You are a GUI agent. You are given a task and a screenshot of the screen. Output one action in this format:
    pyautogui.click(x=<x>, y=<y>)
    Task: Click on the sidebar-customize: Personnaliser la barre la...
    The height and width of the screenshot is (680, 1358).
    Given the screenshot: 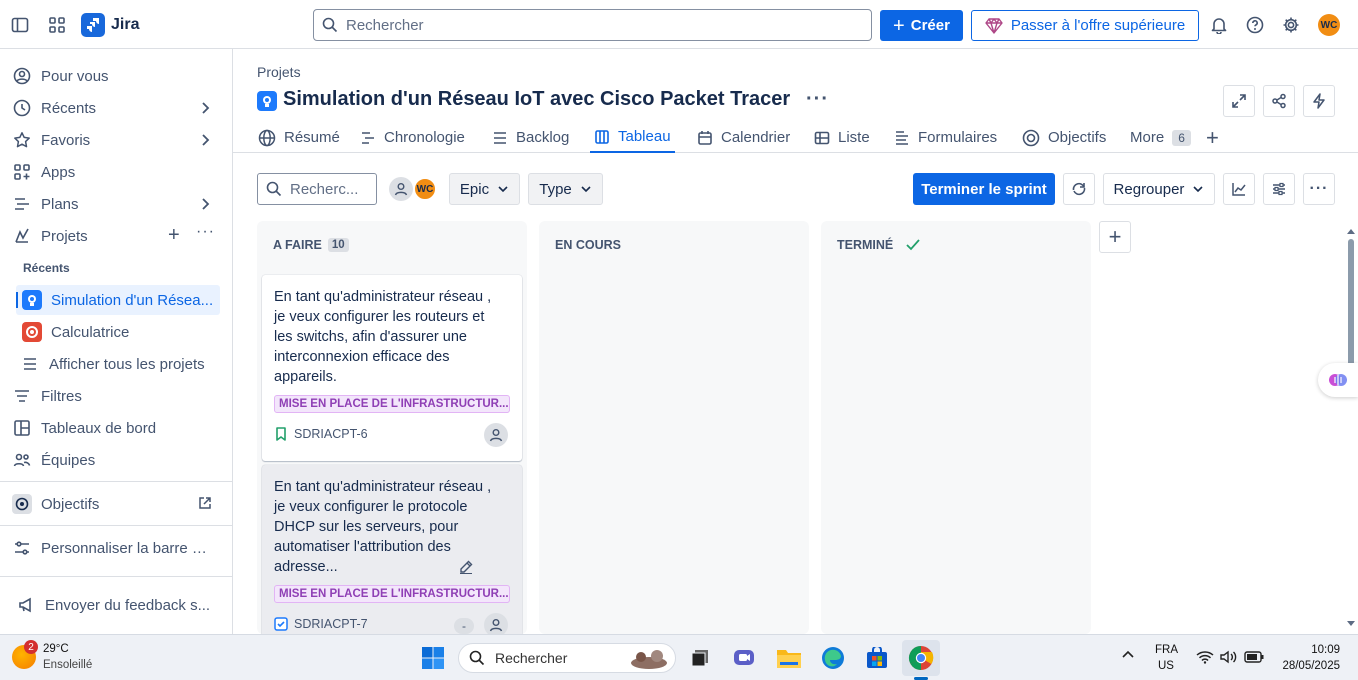 What is the action you would take?
    pyautogui.click(x=114, y=548)
    